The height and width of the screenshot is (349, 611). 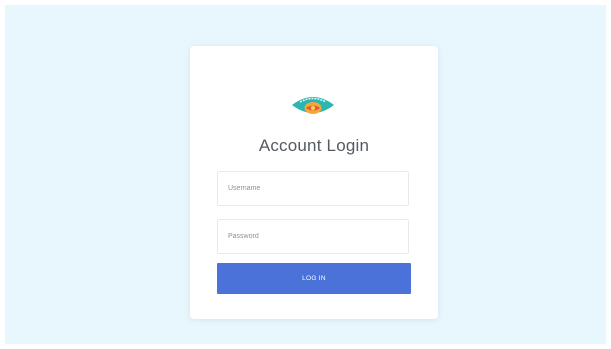 I want to click on password-field-wrapper, so click(x=313, y=236).